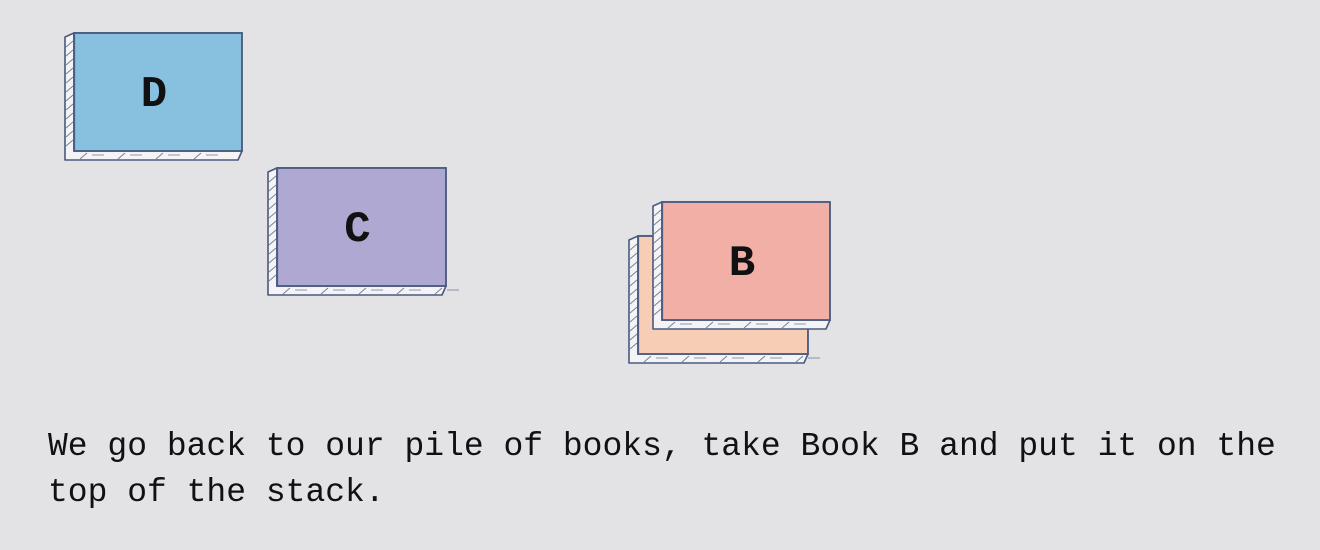 This screenshot has width=1320, height=550. Describe the element at coordinates (357, 230) in the screenshot. I see `book-label: C` at that location.